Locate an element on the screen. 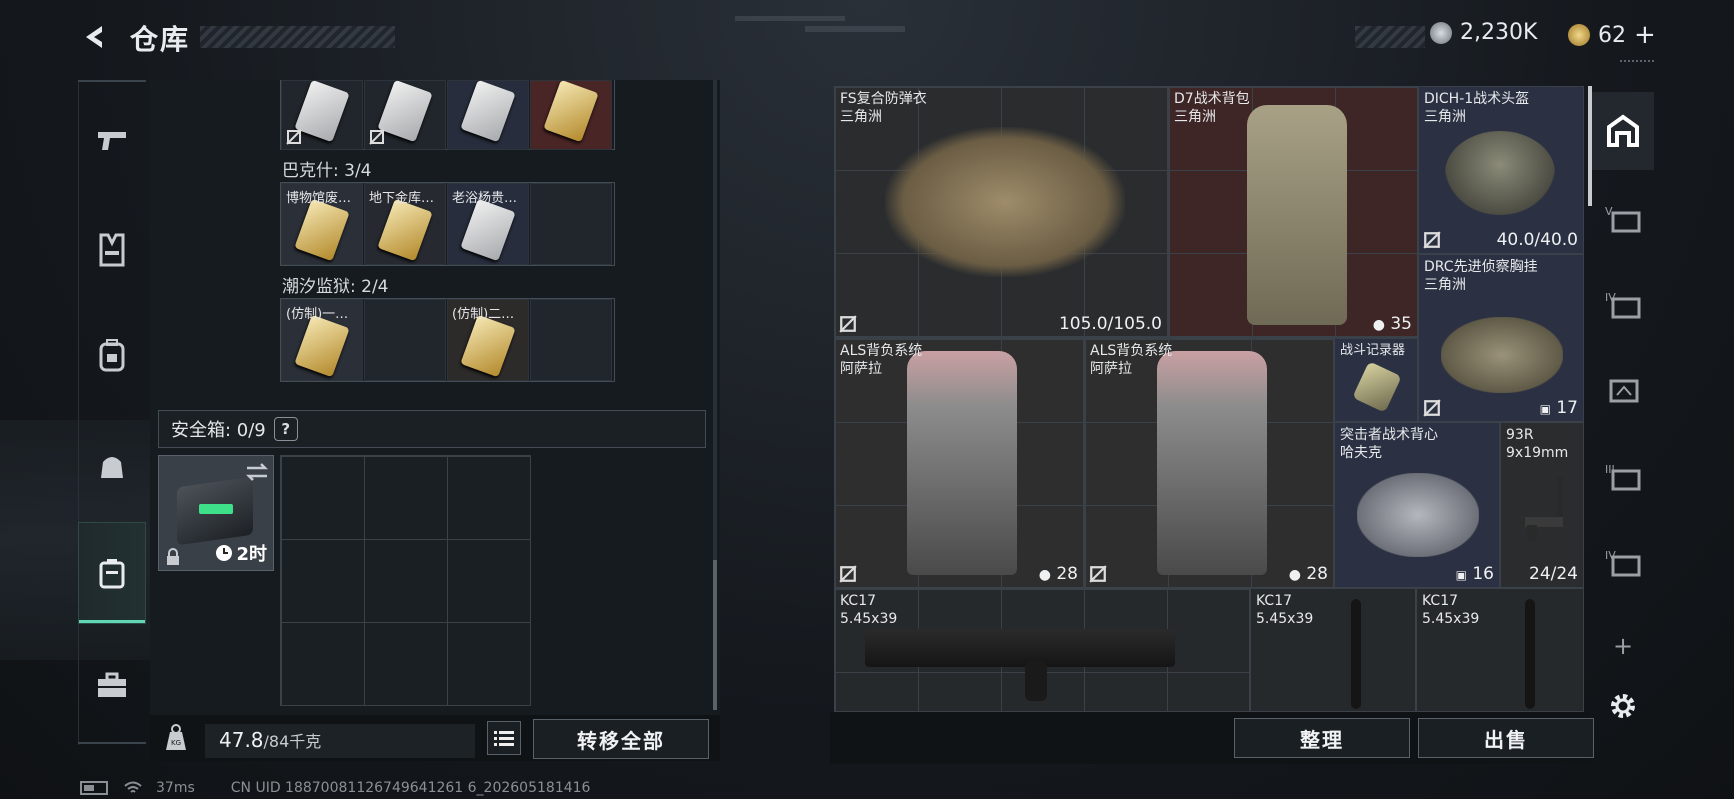 The image size is (1734, 799). left-scroll-thumb is located at coordinates (715, 635).